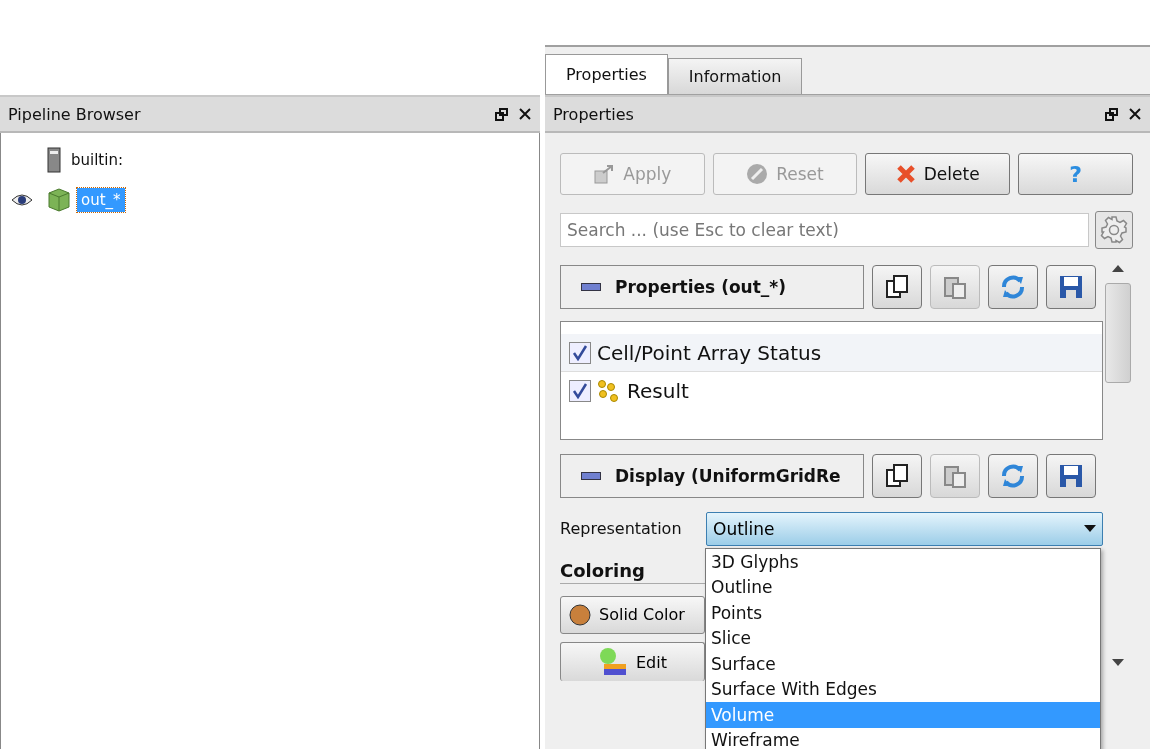 This screenshot has width=1150, height=749. What do you see at coordinates (75, 114) in the screenshot?
I see `panel-title: Pipeline Browser` at bounding box center [75, 114].